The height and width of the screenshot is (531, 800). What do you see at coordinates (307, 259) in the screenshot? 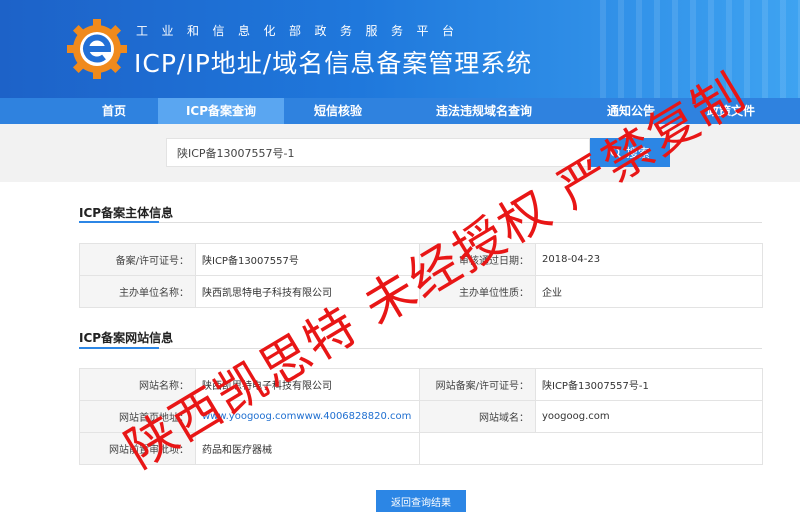
I see `license-number-value: 陕ICP备13007557号` at bounding box center [307, 259].